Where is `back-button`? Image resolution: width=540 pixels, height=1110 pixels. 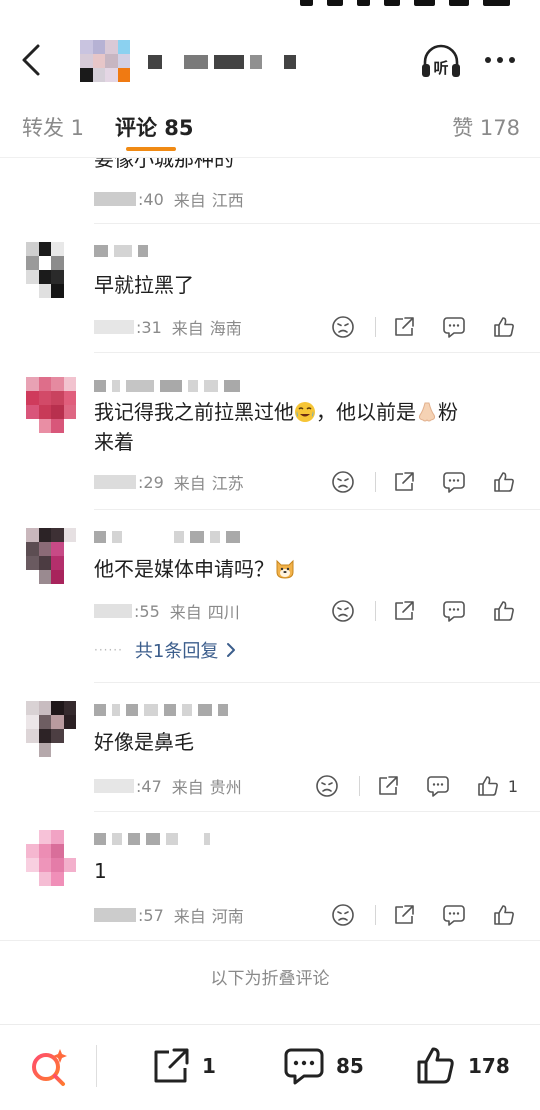
back-button is located at coordinates (31, 60).